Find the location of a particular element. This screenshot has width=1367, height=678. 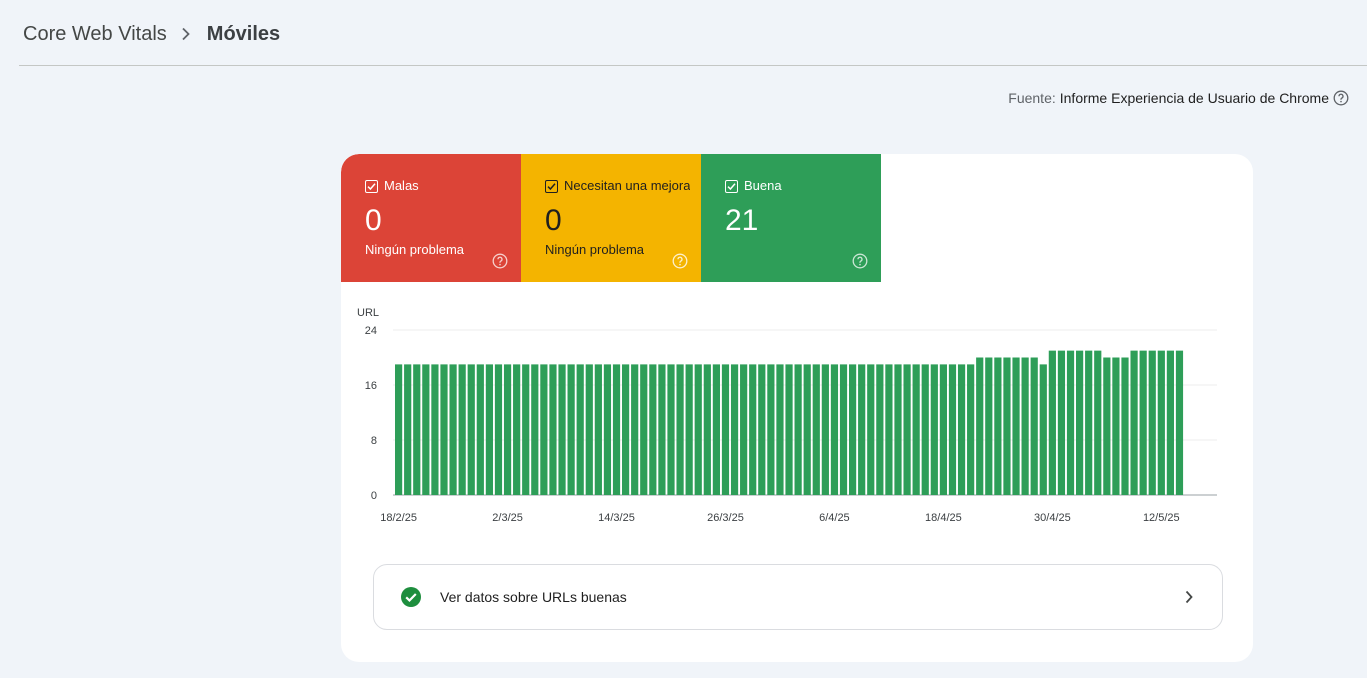

header-divider is located at coordinates (693, 65).